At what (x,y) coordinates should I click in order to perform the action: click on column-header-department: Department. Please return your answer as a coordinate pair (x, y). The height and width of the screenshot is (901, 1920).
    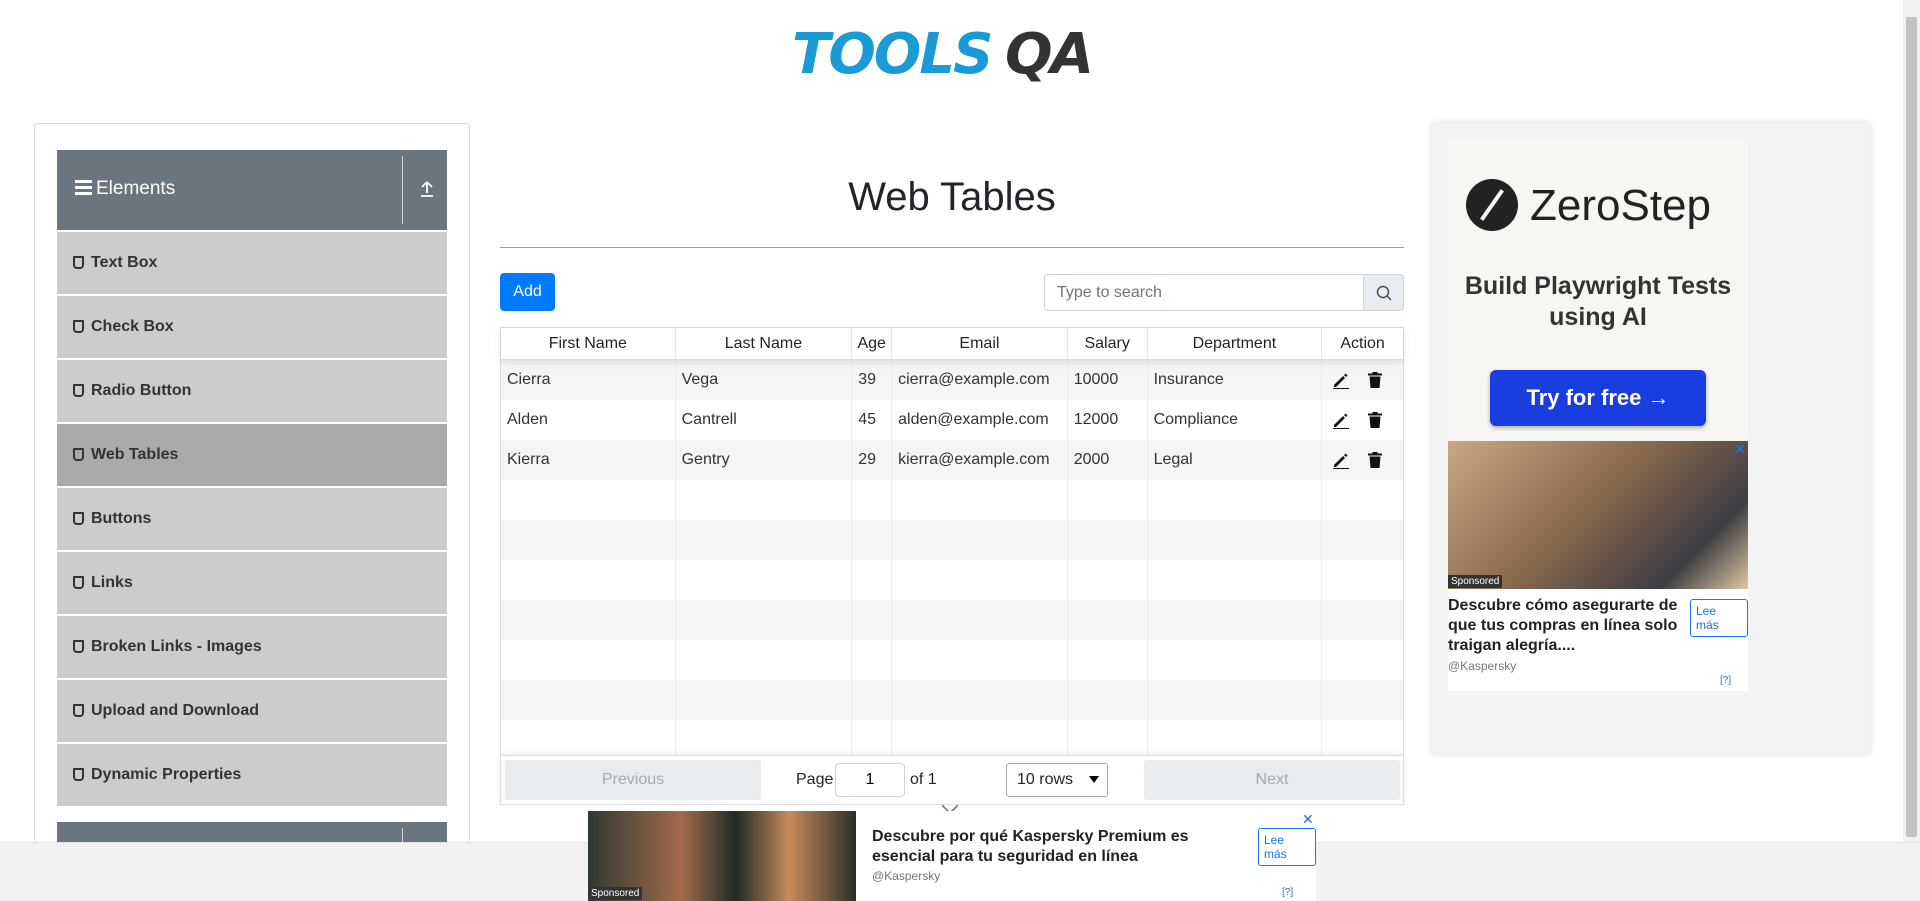
    Looking at the image, I should click on (1235, 343).